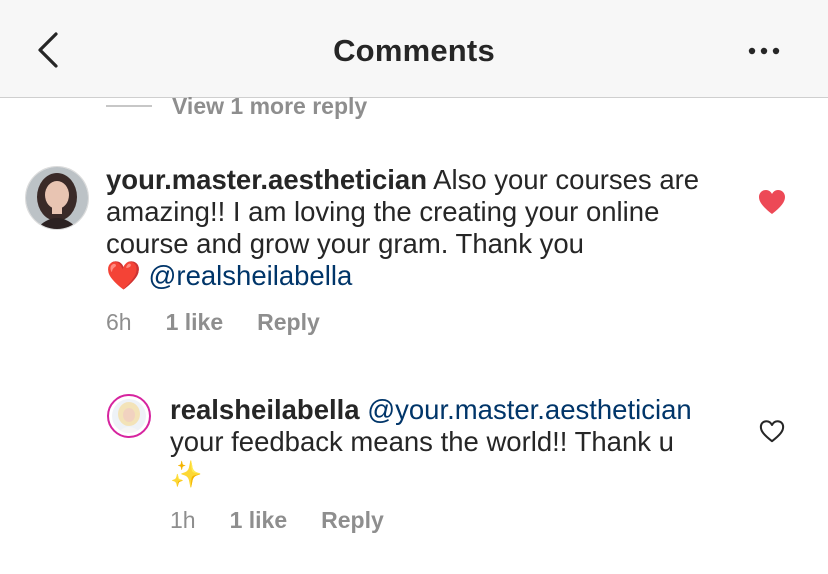 Image resolution: width=828 pixels, height=574 pixels. I want to click on sparkles-emoji: ✨, so click(186, 475).